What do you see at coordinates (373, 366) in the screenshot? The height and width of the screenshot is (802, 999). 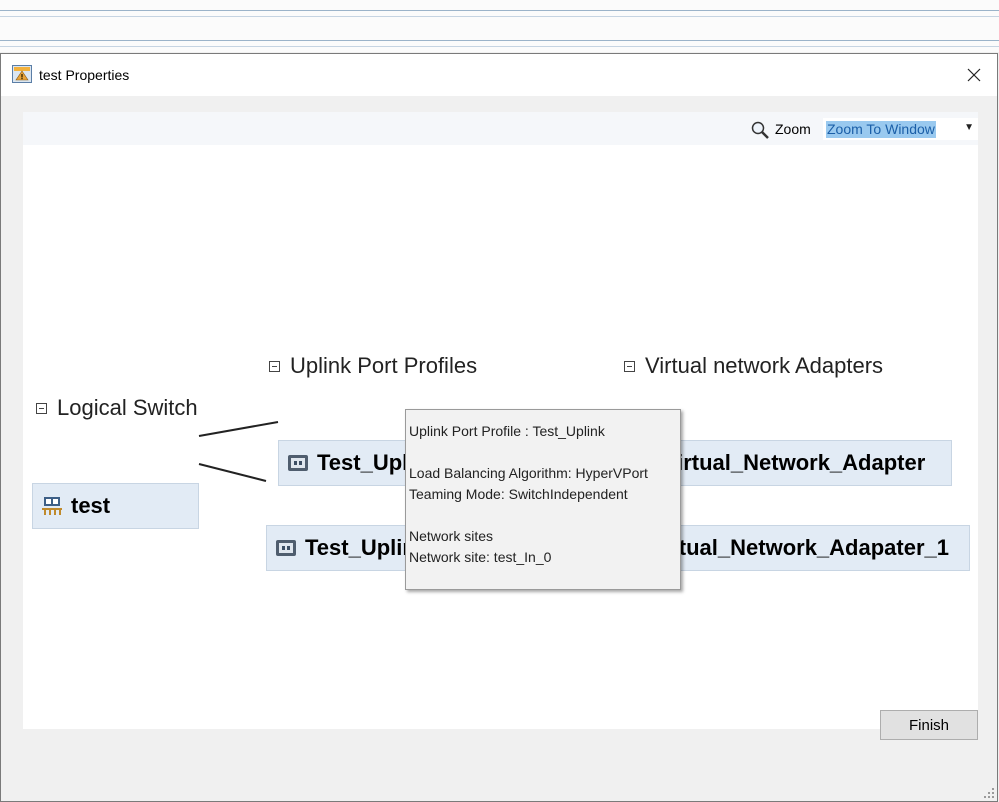 I see `group-label-uplink-port-profiles: Uplink Port Profiles` at bounding box center [373, 366].